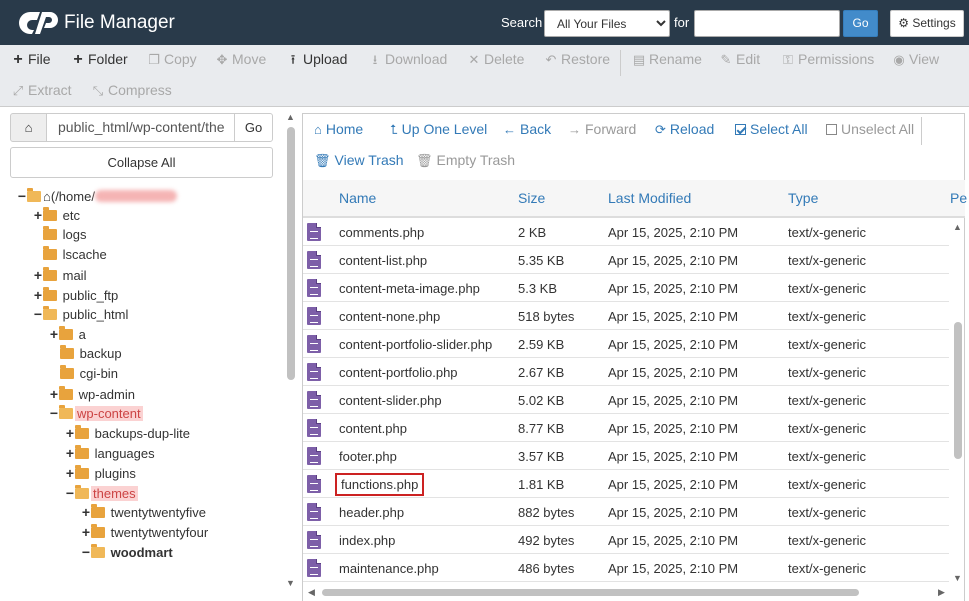 The image size is (969, 601). I want to click on delete-button: ✕ Delete, so click(496, 59).